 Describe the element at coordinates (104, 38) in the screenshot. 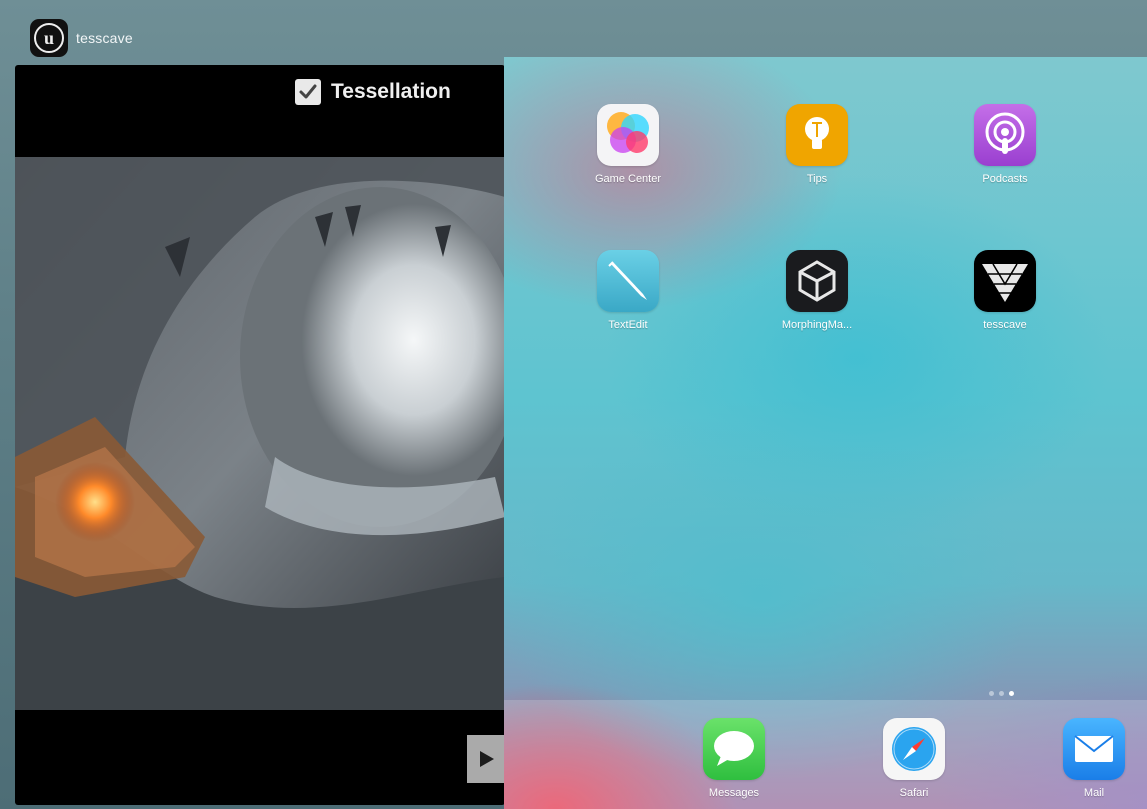

I see `app-name: tesscave` at that location.